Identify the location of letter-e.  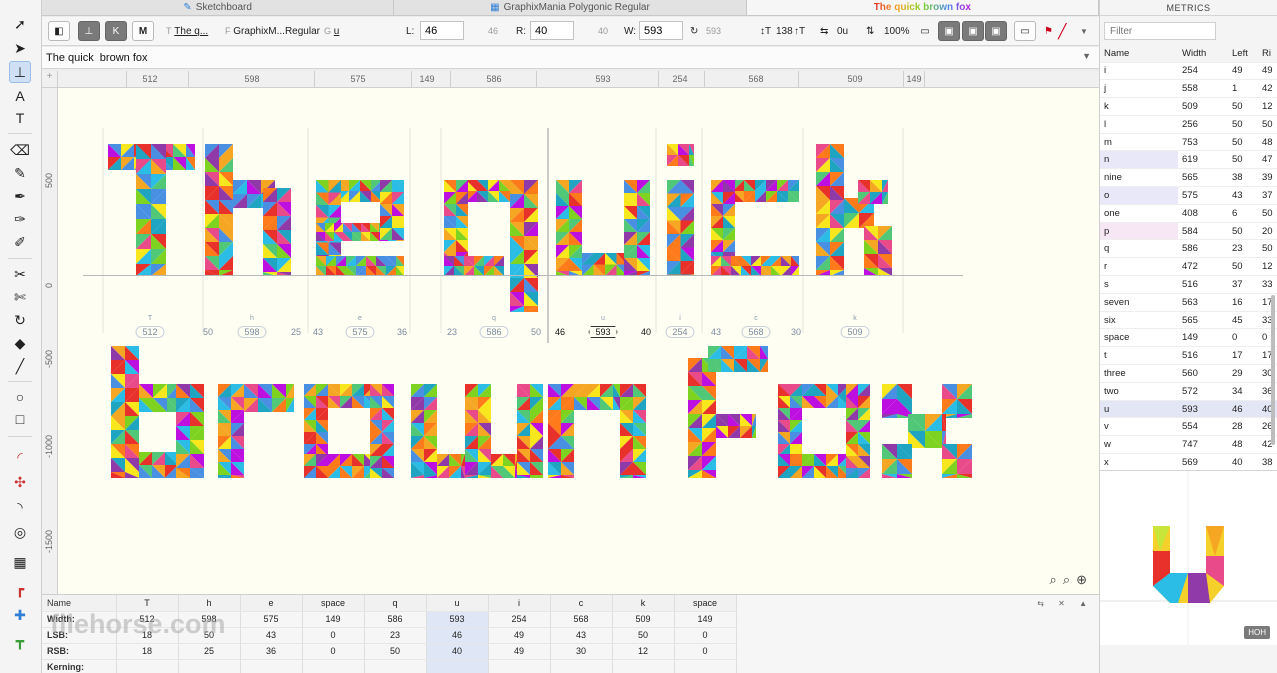
(360, 228).